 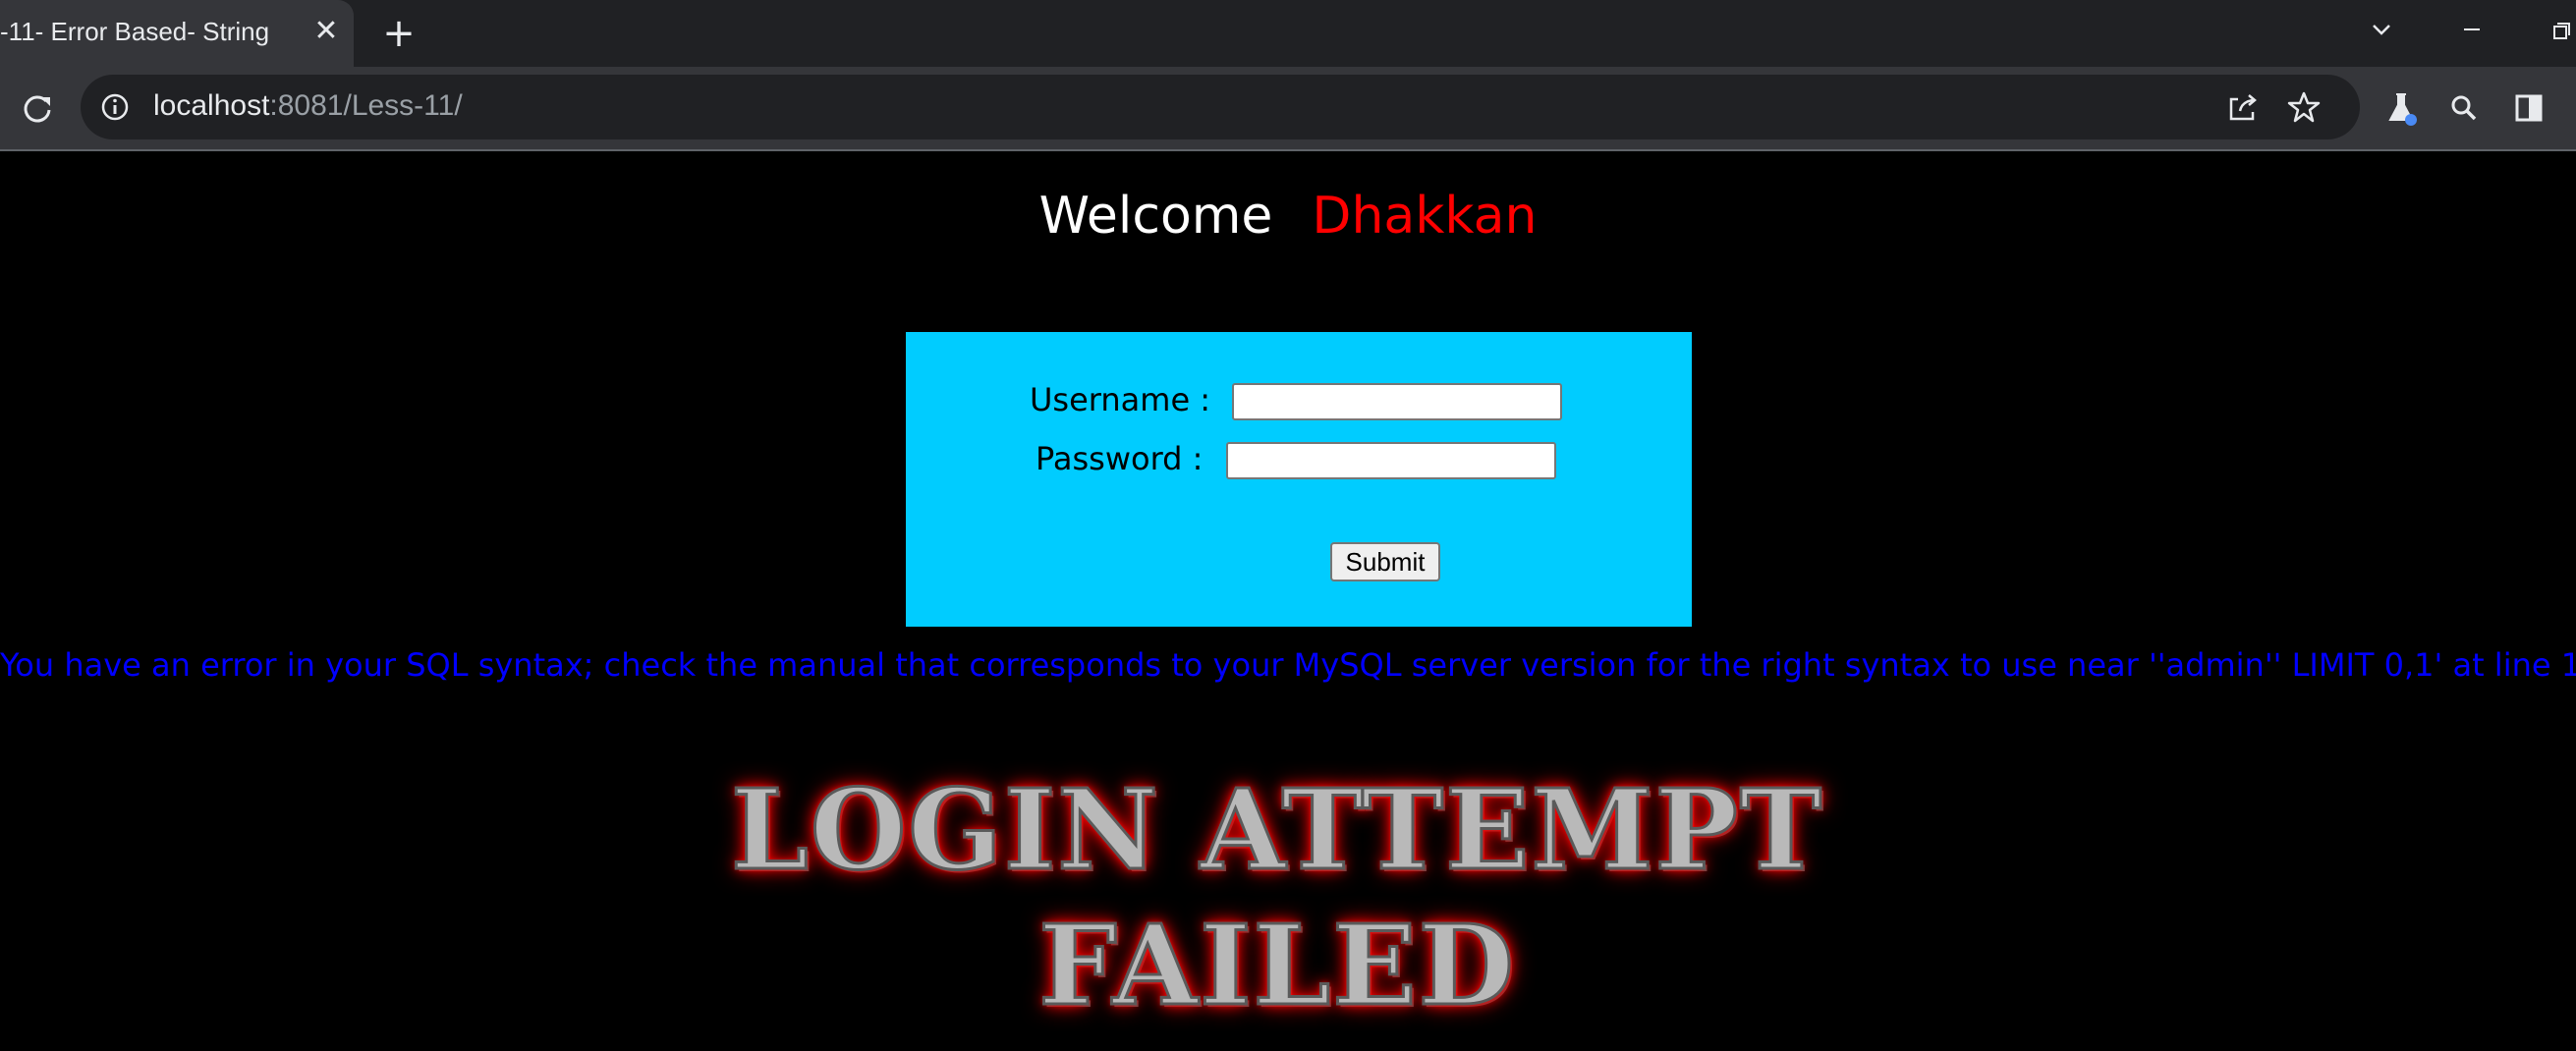 I want to click on tab-title: -11- Error Based- String, so click(x=135, y=31).